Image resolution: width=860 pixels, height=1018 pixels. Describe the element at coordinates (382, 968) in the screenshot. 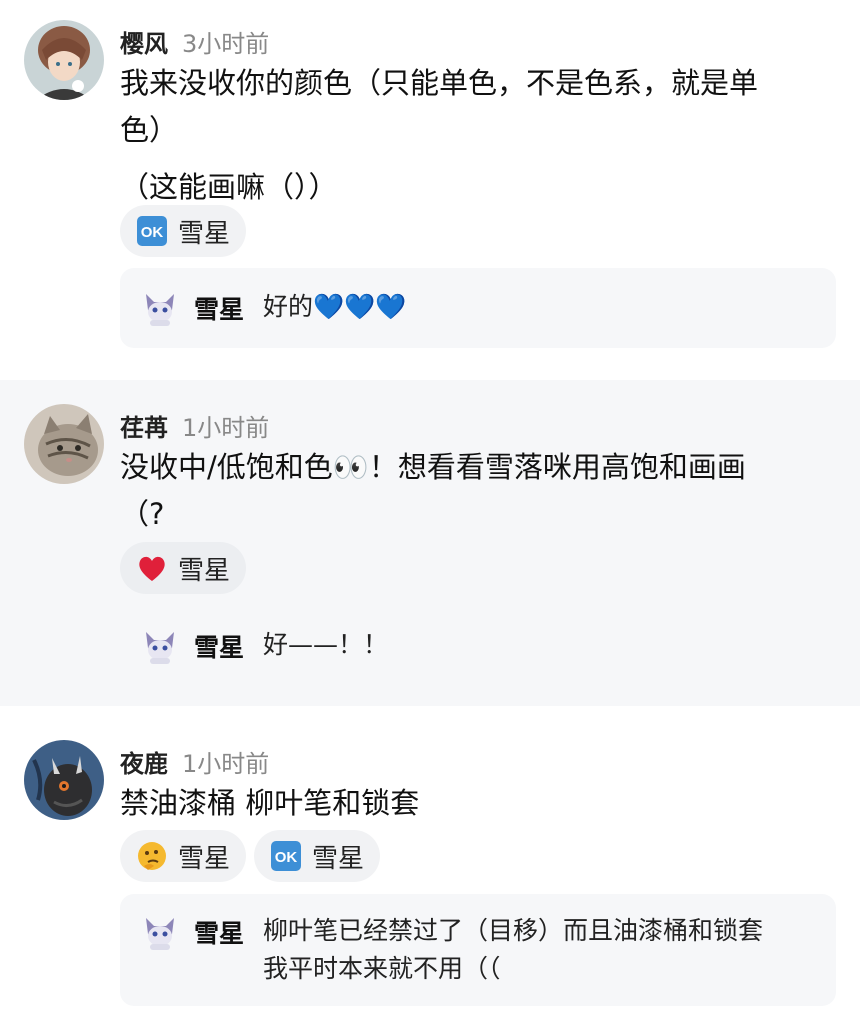

I see `reply-text-line: 我平时本来就不用（（` at that location.